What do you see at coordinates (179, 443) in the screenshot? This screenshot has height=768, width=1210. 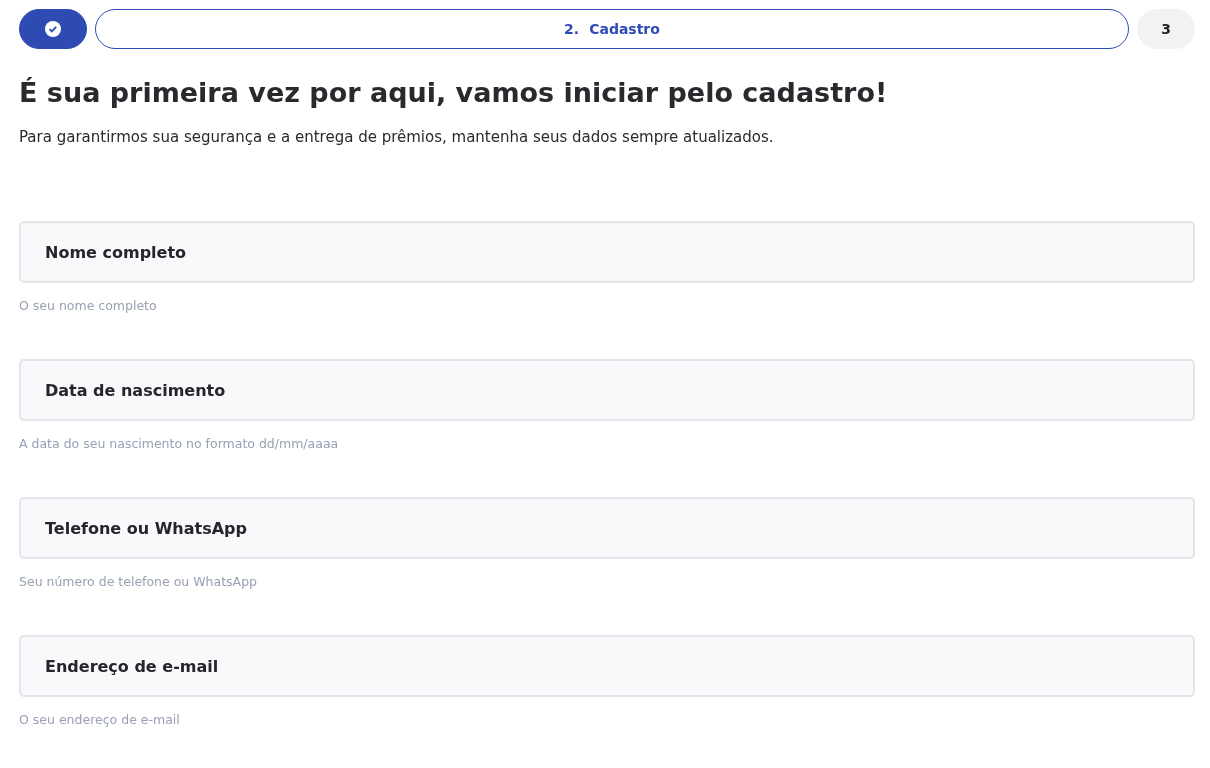 I see `field-hint: A data do seu nascimento no formato dd/mm/aaaa` at bounding box center [179, 443].